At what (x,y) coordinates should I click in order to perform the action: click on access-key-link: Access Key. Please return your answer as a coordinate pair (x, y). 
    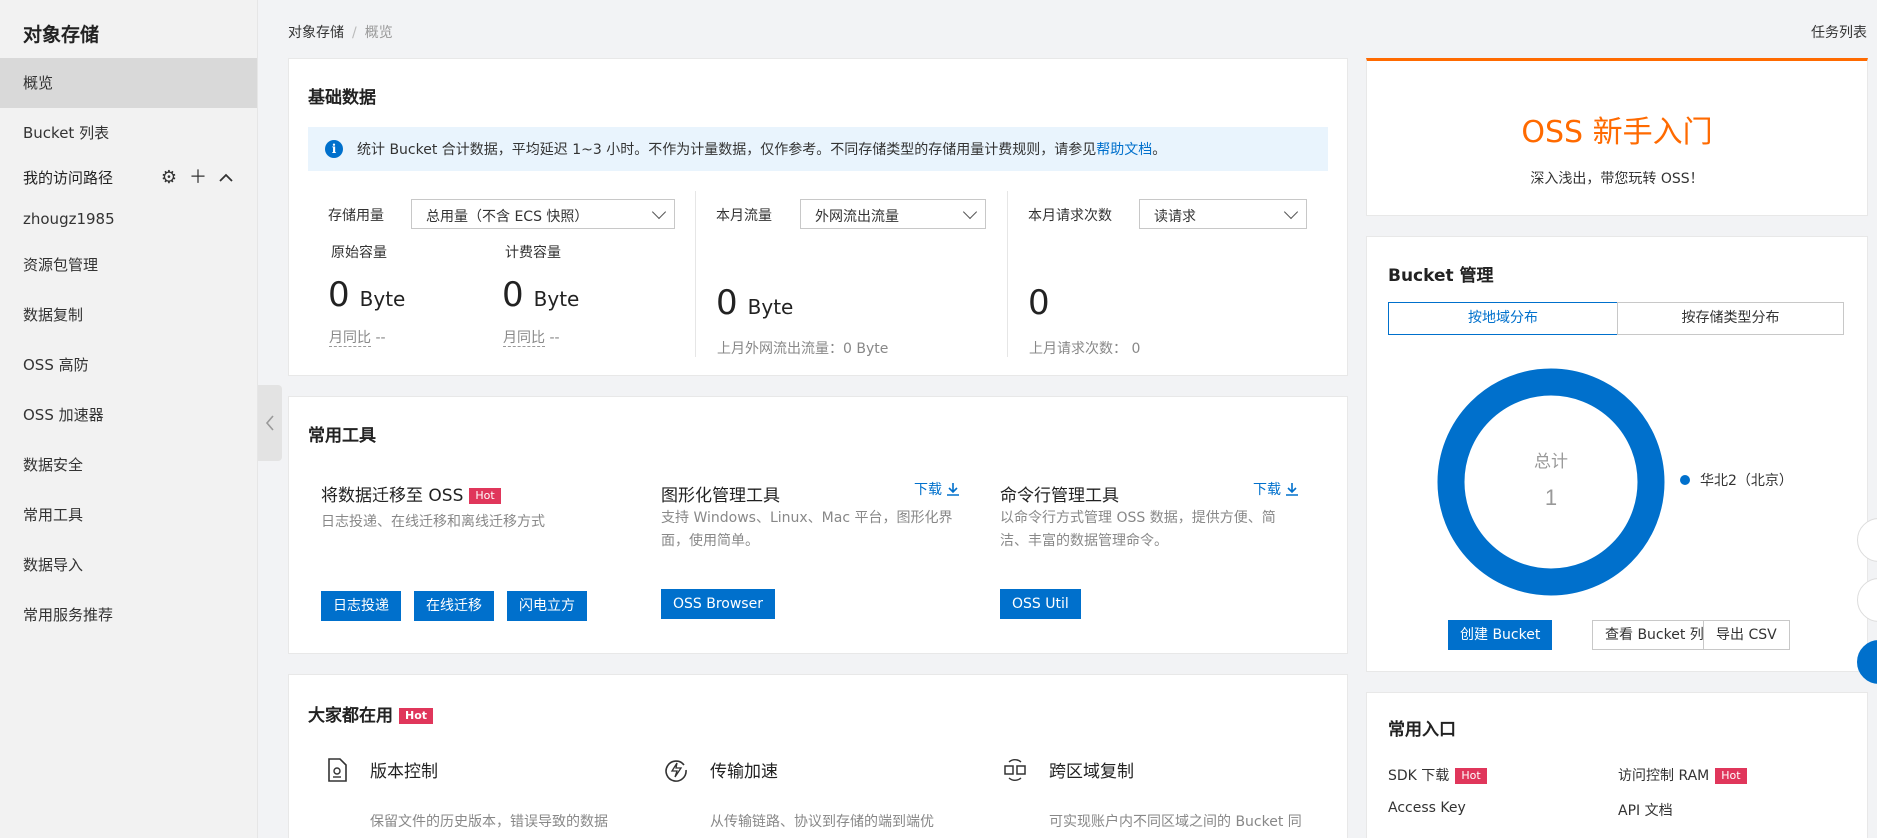
    Looking at the image, I should click on (1427, 808).